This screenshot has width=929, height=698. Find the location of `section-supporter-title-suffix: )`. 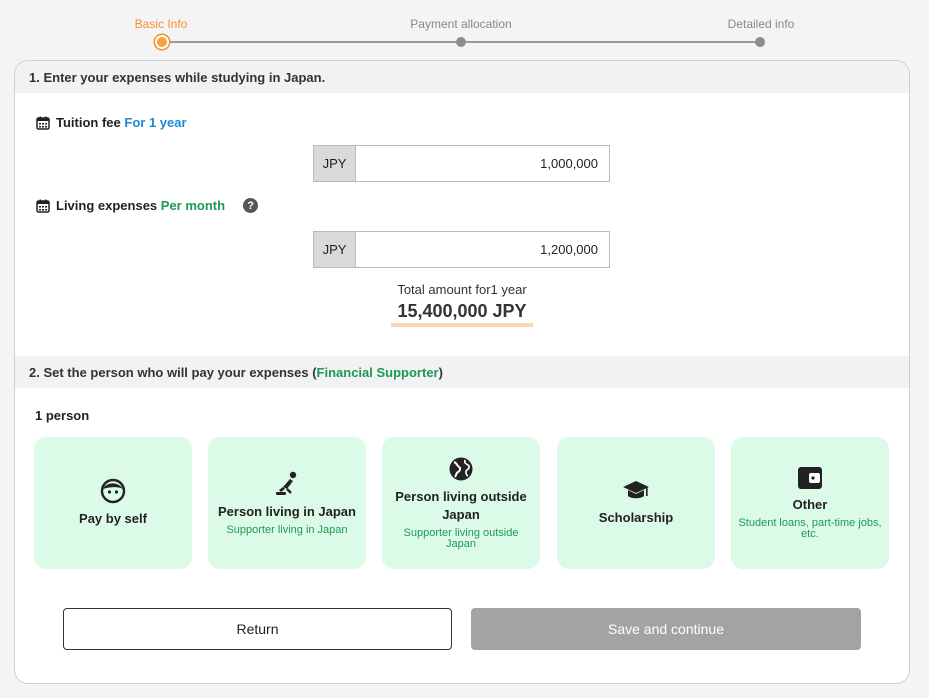

section-supporter-title-suffix: ) is located at coordinates (440, 372).